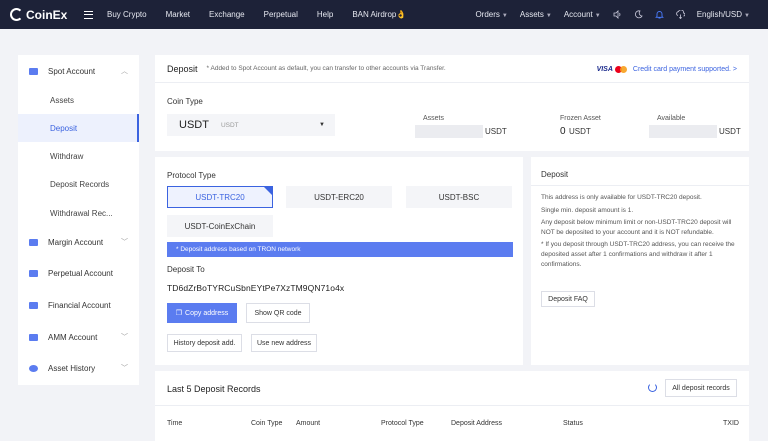 This screenshot has width=768, height=441. I want to click on sidebar-item-deposit-records: Deposit Records, so click(78, 184).